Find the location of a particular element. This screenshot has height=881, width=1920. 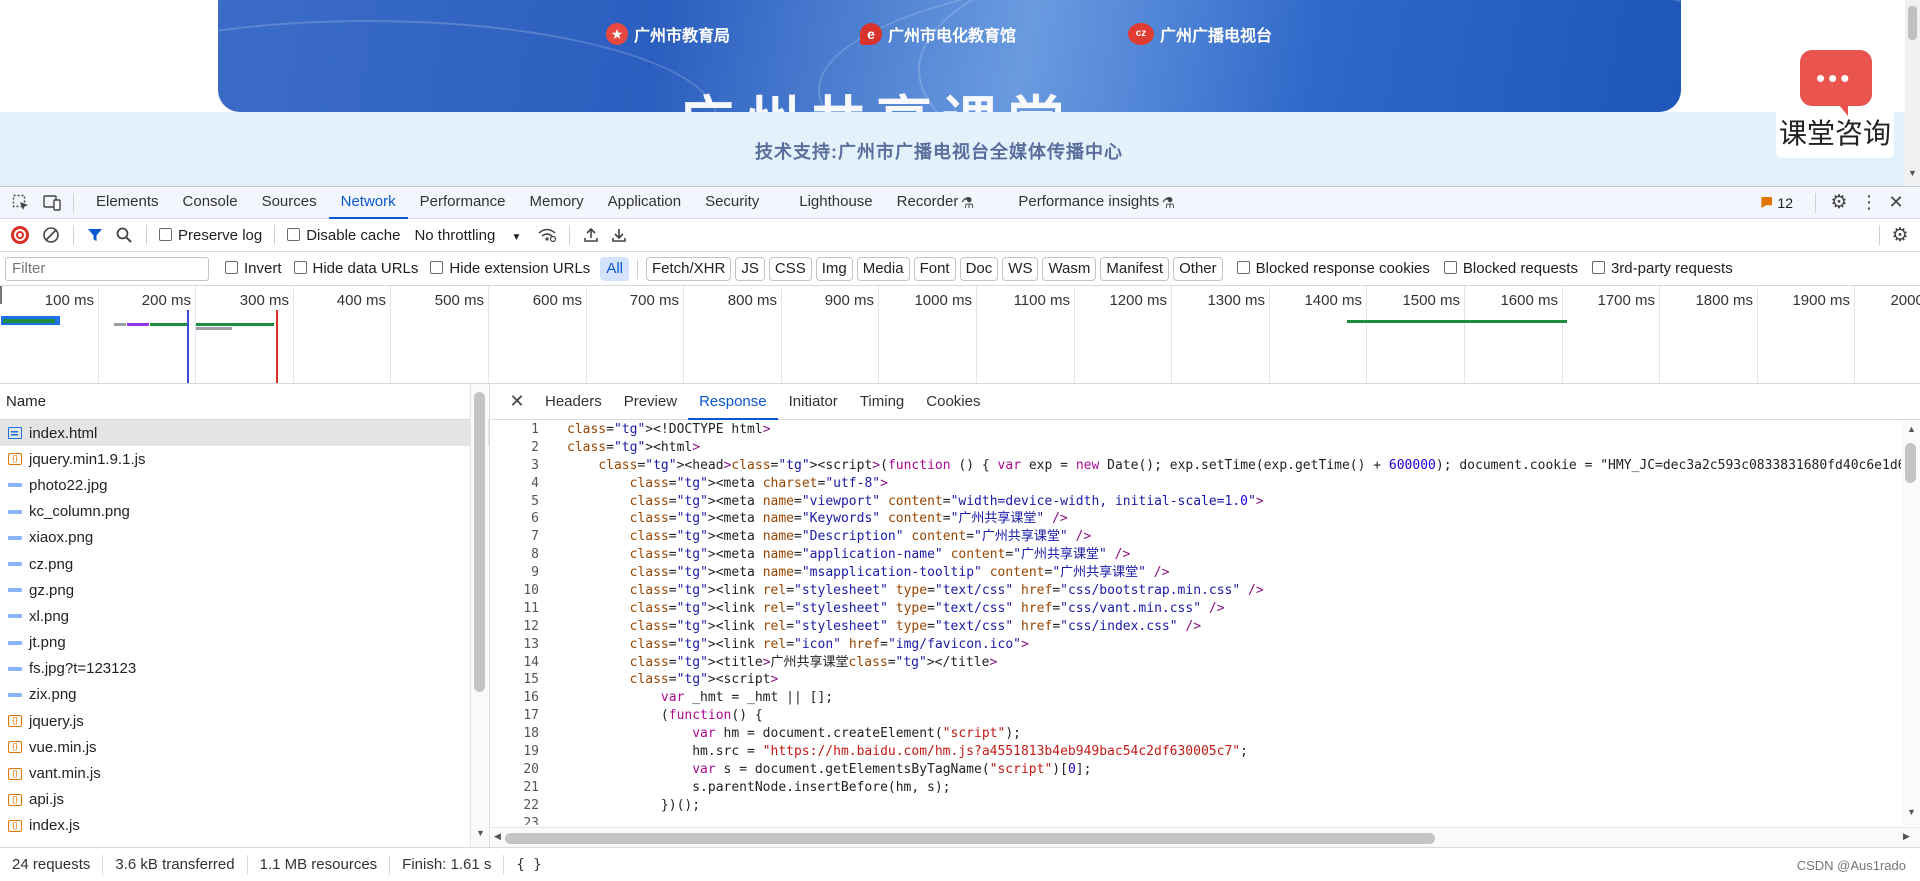

type-filter-fetch-xhr: Fetch/XHR is located at coordinates (688, 268).